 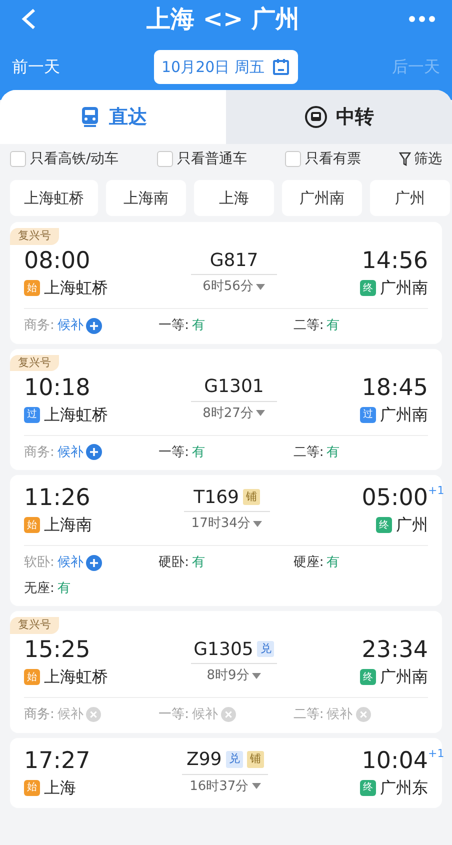 I want to click on filter-checkbox: 只看高铁/动车, so click(x=64, y=159).